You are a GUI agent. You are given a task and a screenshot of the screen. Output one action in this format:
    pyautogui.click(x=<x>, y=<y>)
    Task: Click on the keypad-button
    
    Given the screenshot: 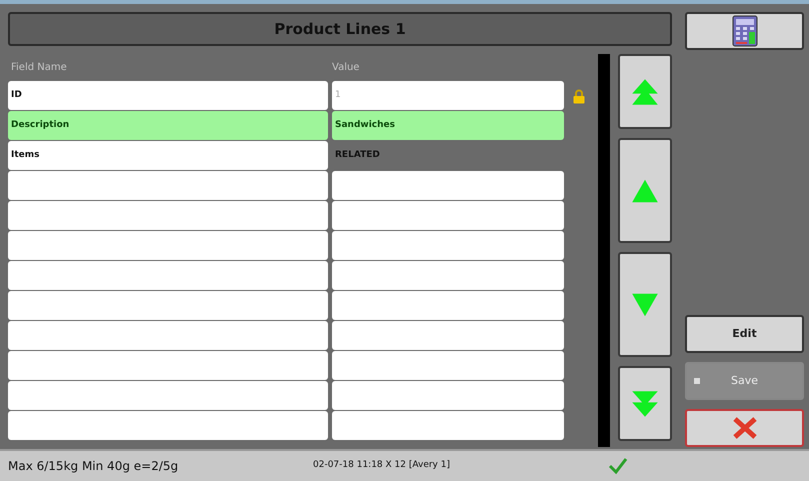 What is the action you would take?
    pyautogui.click(x=744, y=31)
    